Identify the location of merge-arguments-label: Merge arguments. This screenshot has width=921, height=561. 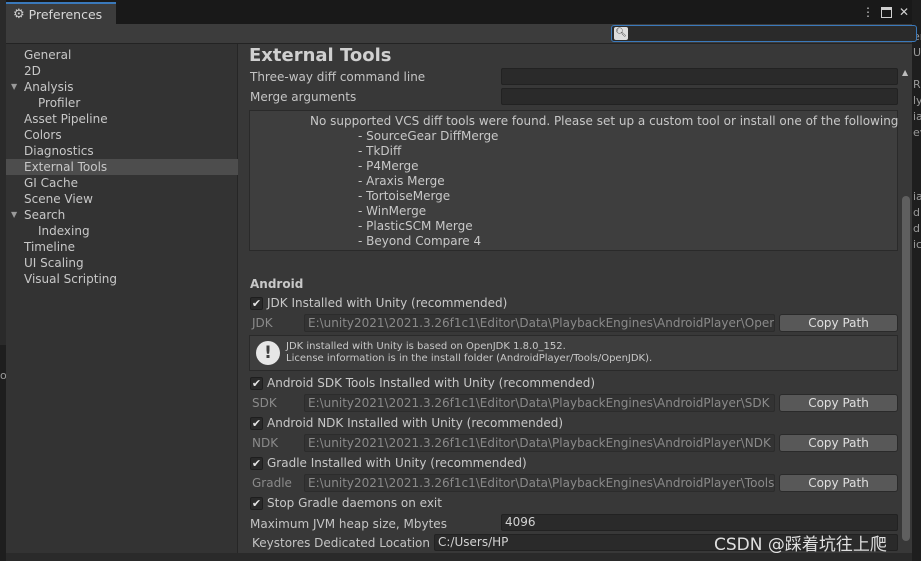
(303, 97).